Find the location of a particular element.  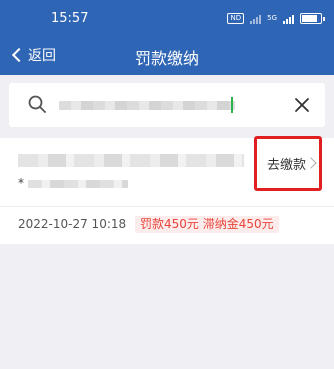

battery-icon is located at coordinates (312, 18).